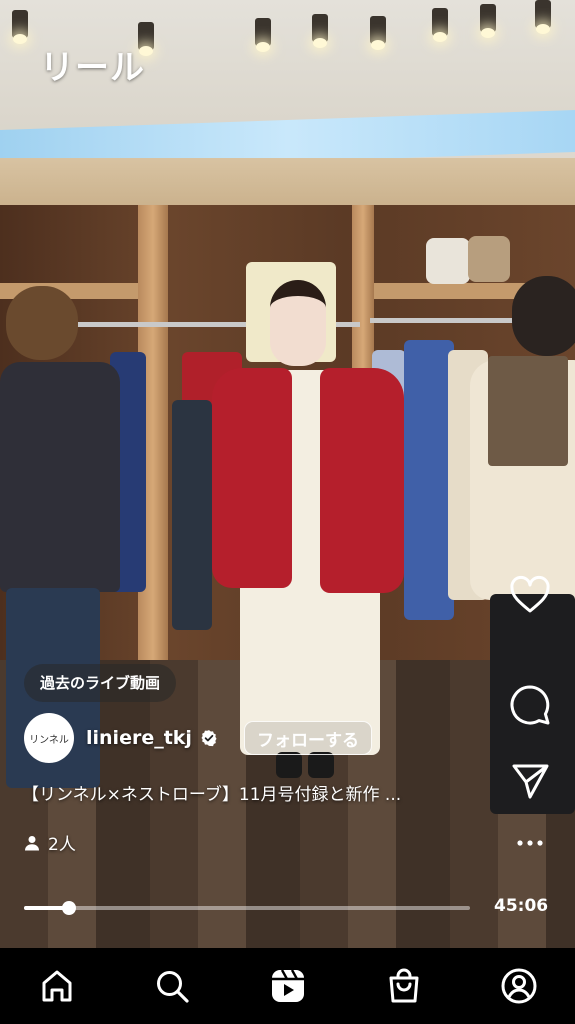 This screenshot has height=1024, width=575. Describe the element at coordinates (209, 738) in the screenshot. I see `verified-badge-icon` at that location.